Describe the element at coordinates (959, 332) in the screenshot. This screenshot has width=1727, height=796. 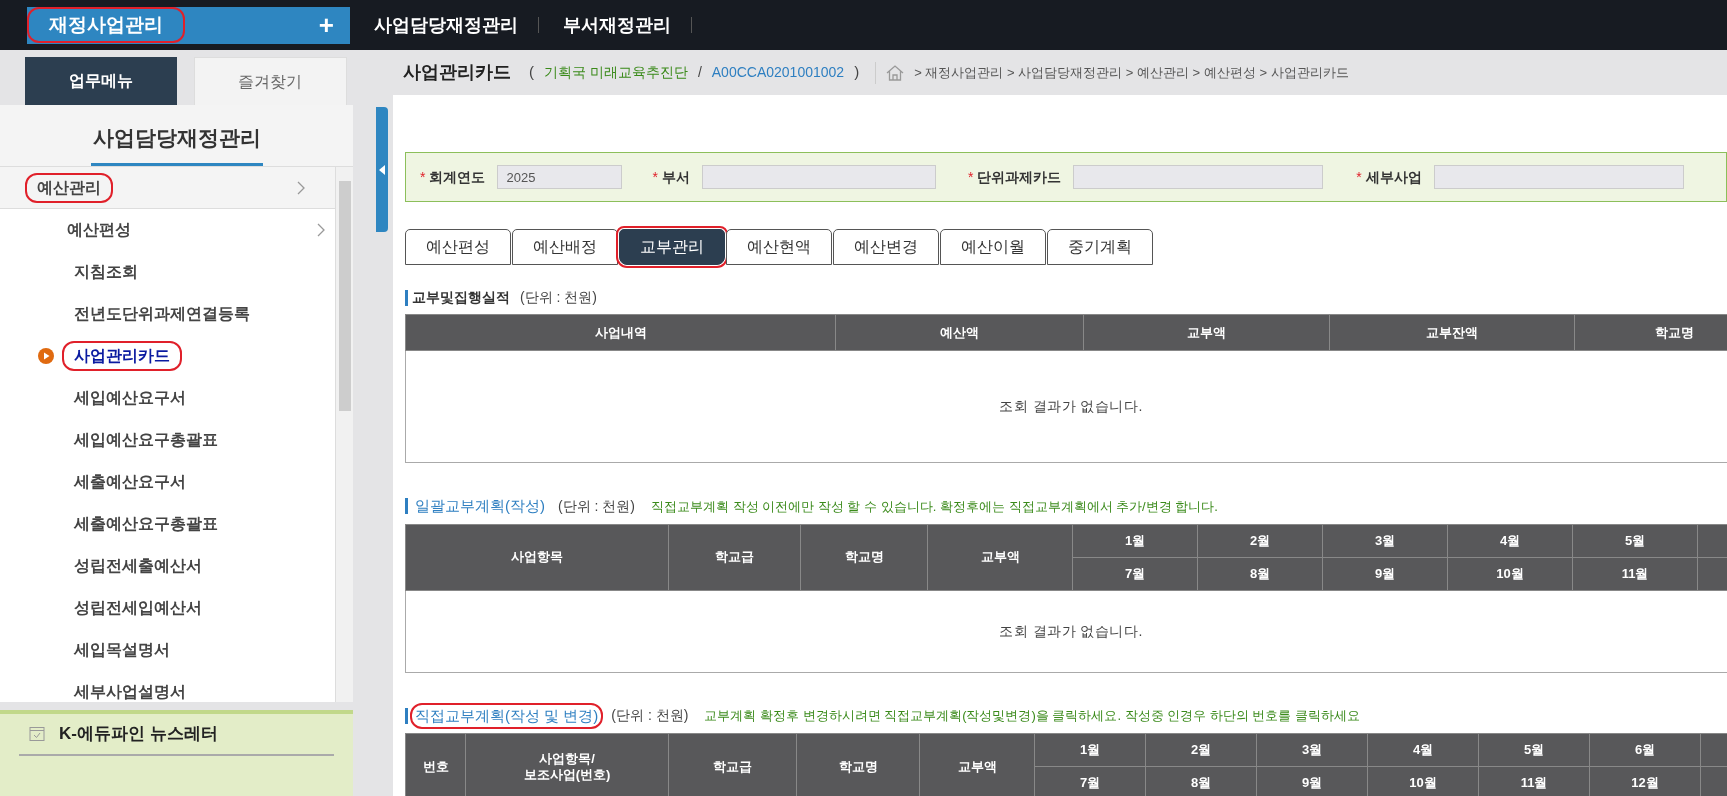
I see `column-header: 예산액` at that location.